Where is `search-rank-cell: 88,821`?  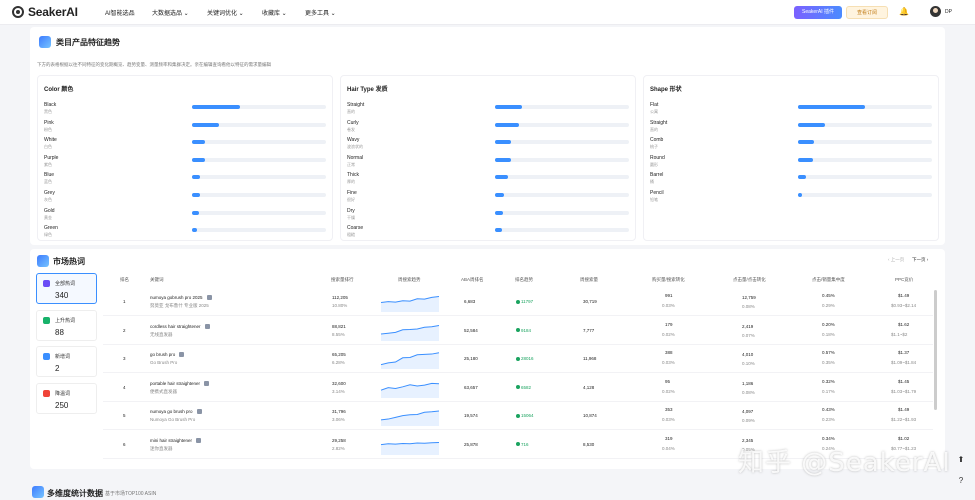 search-rank-cell: 88,821 is located at coordinates (339, 326).